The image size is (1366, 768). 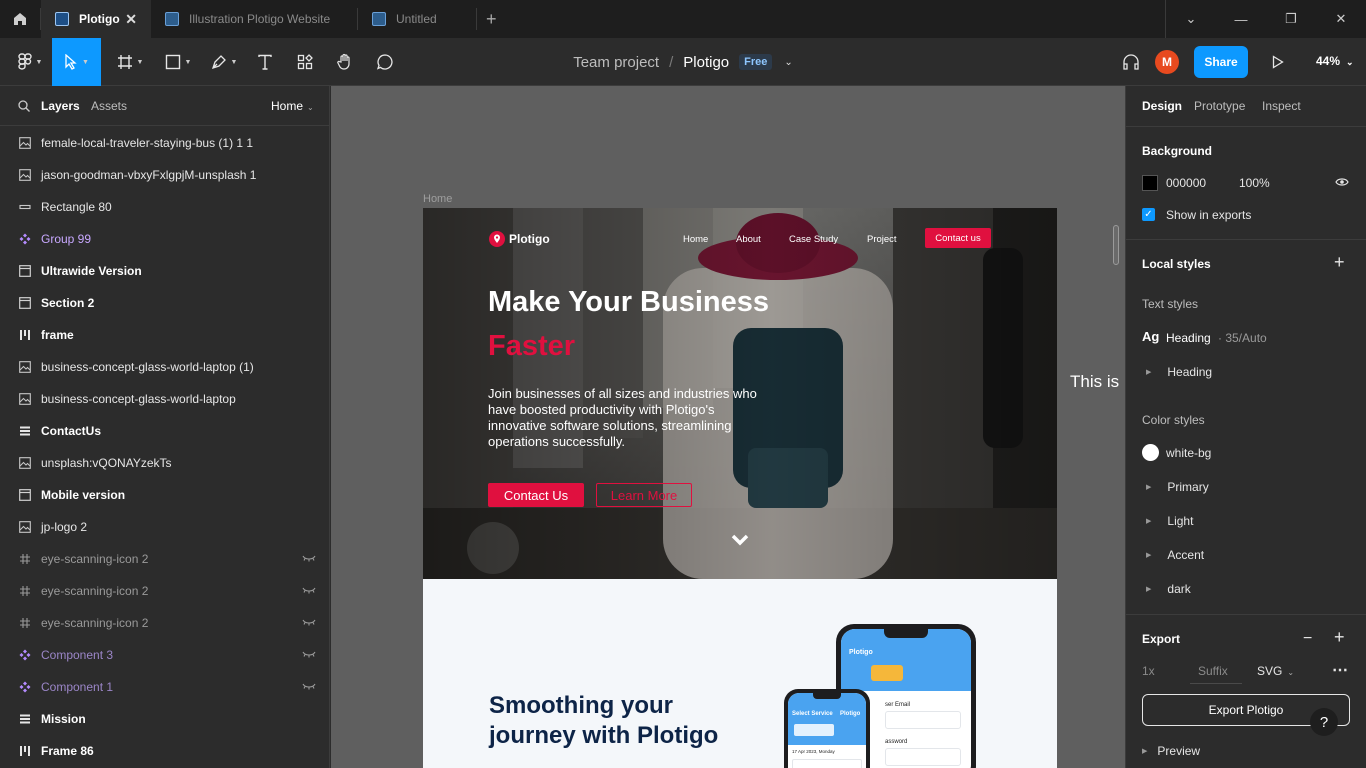 I want to click on vertical-scrollbar, so click(x=1116, y=245).